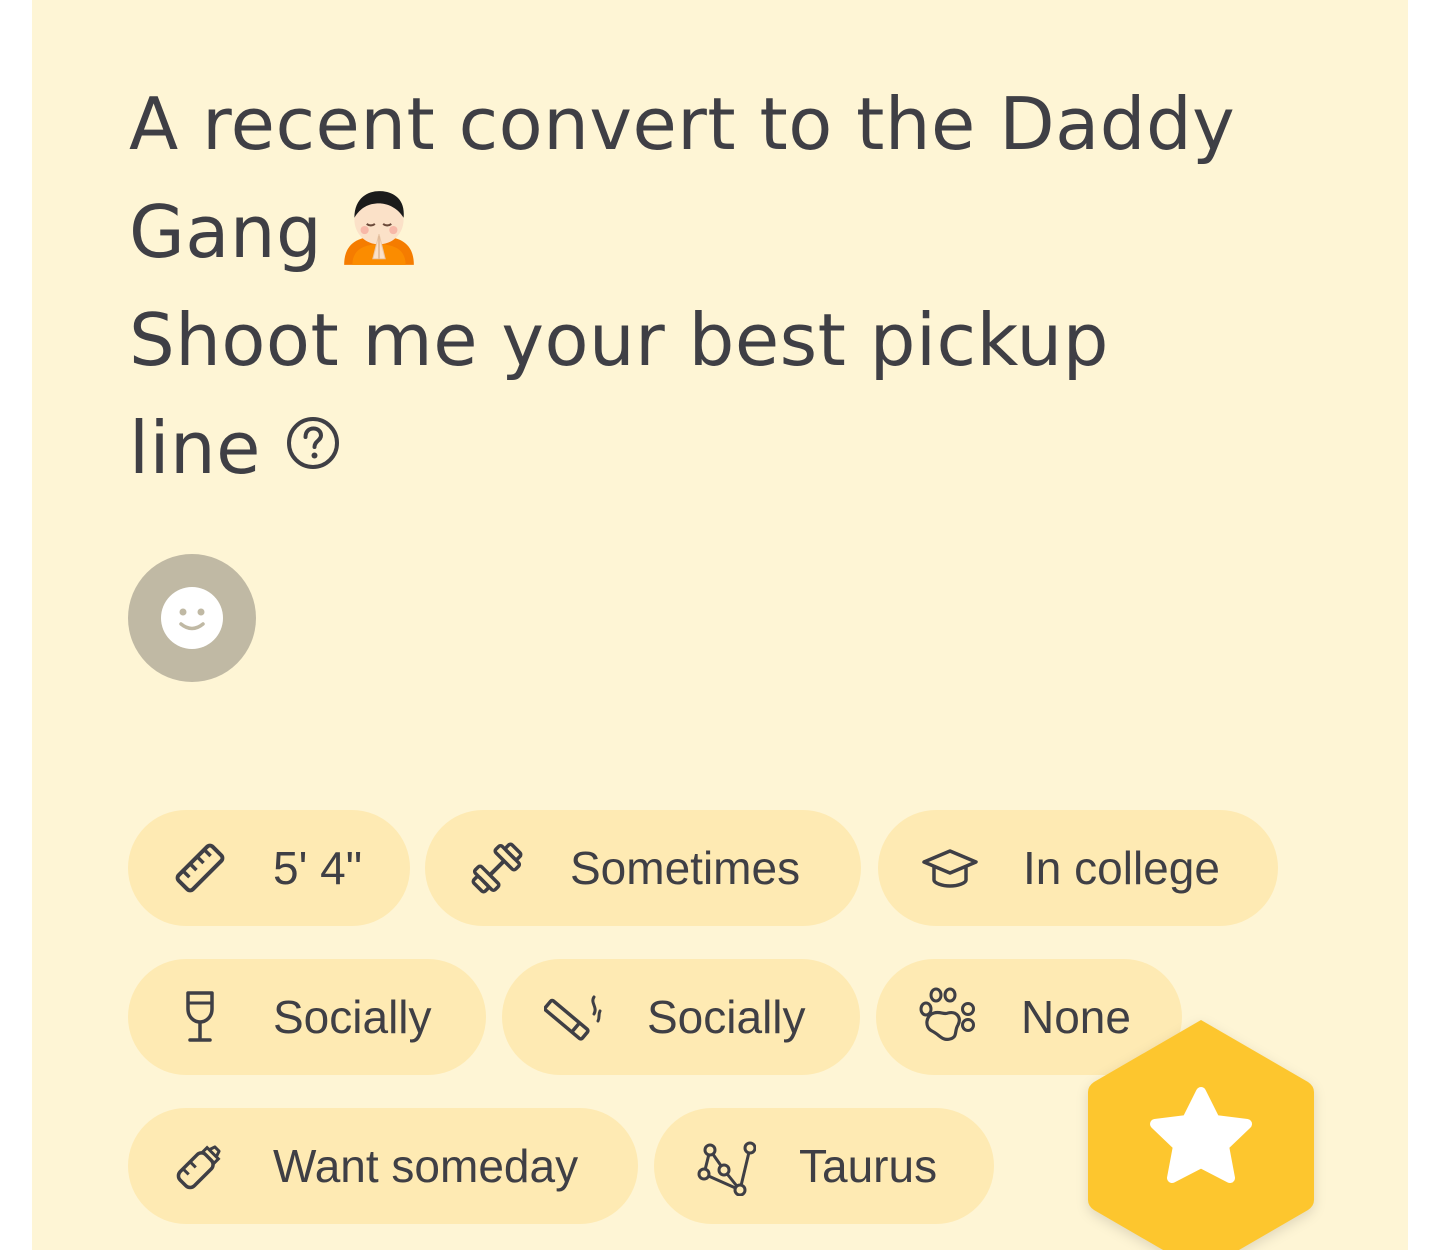  I want to click on bio-line: A recent convert to the Daddy, so click(682, 124).